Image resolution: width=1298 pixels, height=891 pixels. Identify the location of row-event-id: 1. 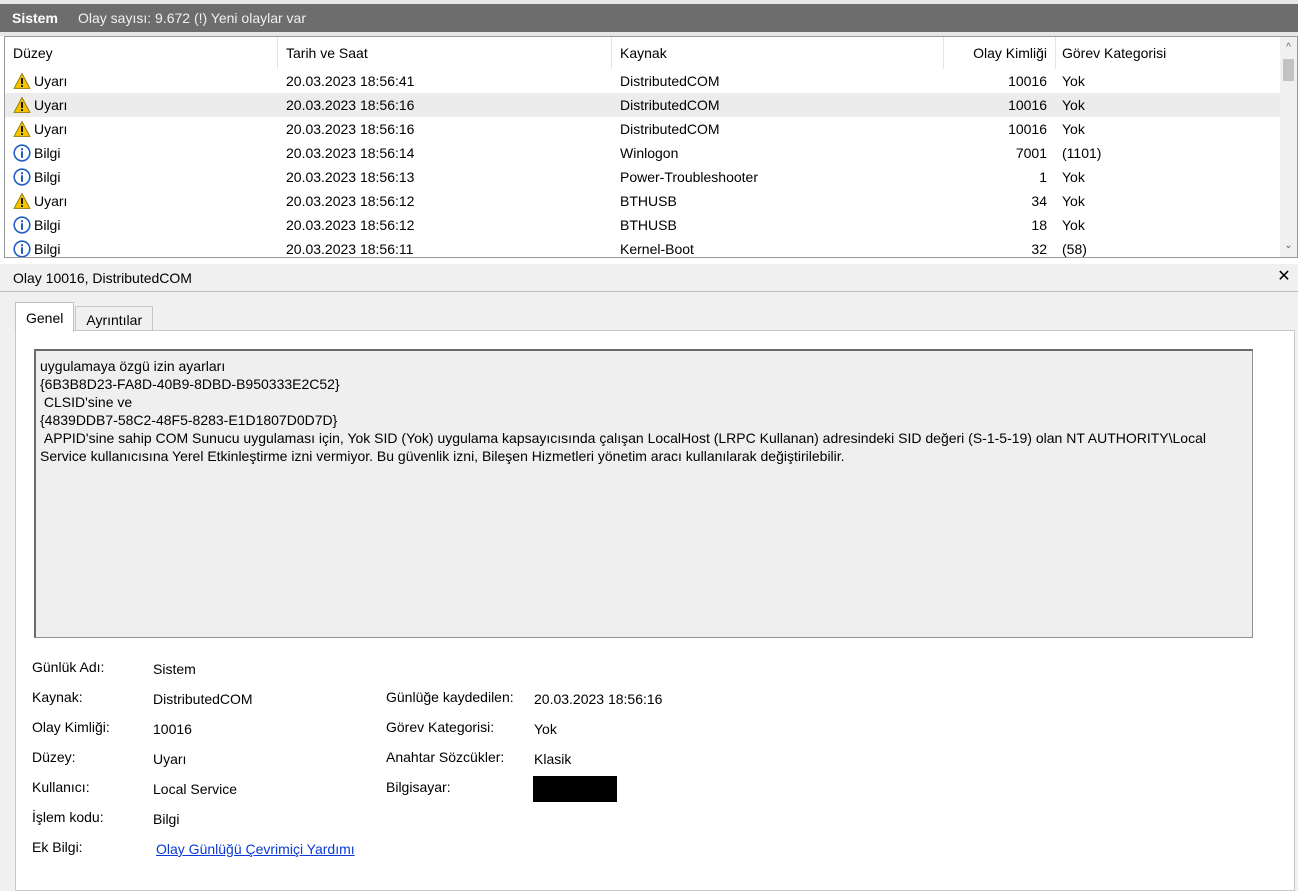
(1043, 177).